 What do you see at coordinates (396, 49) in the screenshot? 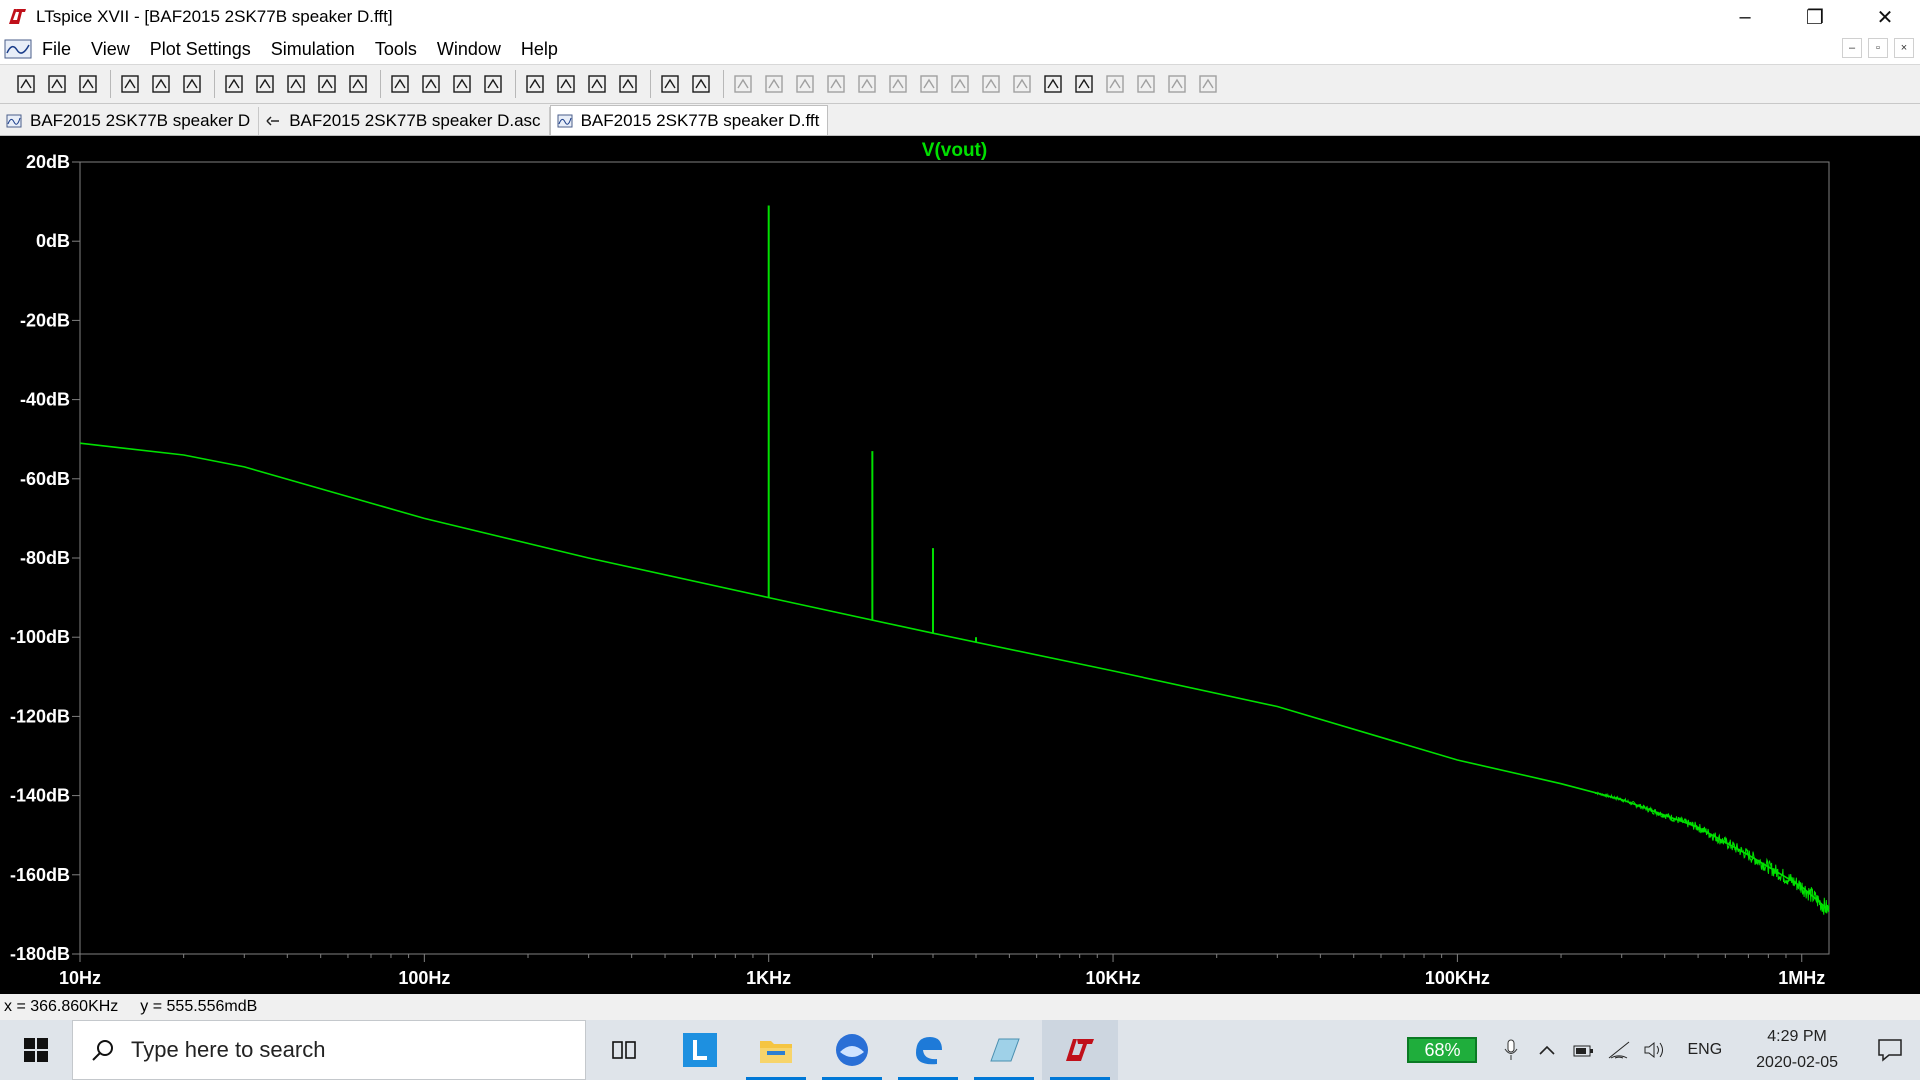
I see `menu-tools: Tools` at bounding box center [396, 49].